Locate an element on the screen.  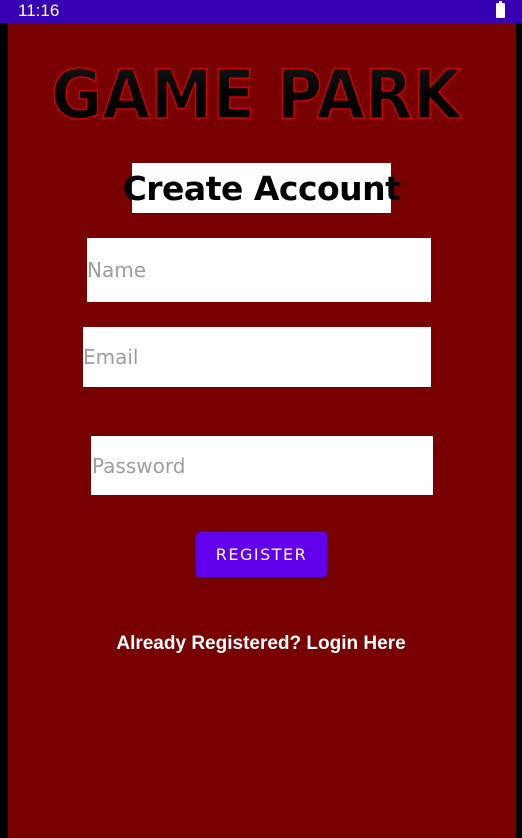
register-button: REGISTER is located at coordinates (261, 554).